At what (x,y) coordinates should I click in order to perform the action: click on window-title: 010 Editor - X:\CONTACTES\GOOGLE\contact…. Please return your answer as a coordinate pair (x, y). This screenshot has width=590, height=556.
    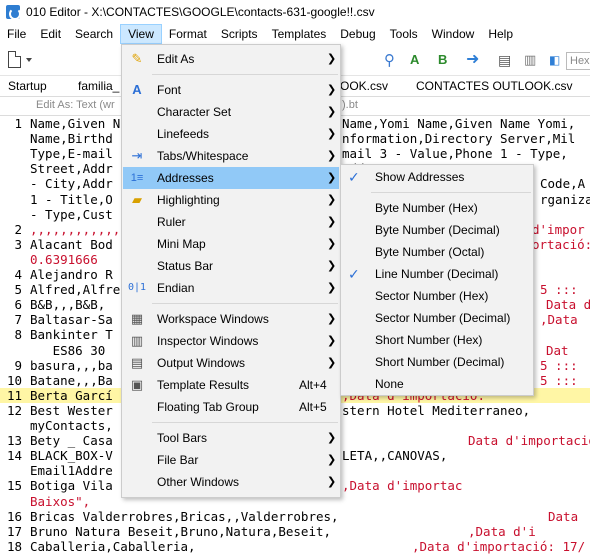
    Looking at the image, I should click on (200, 12).